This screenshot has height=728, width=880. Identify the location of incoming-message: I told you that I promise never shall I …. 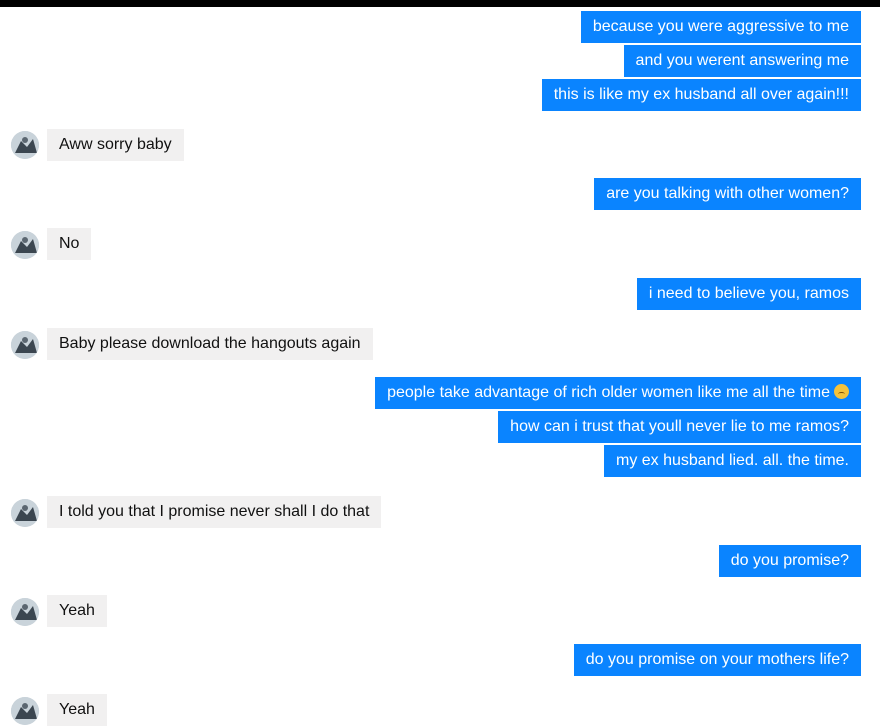
(214, 512).